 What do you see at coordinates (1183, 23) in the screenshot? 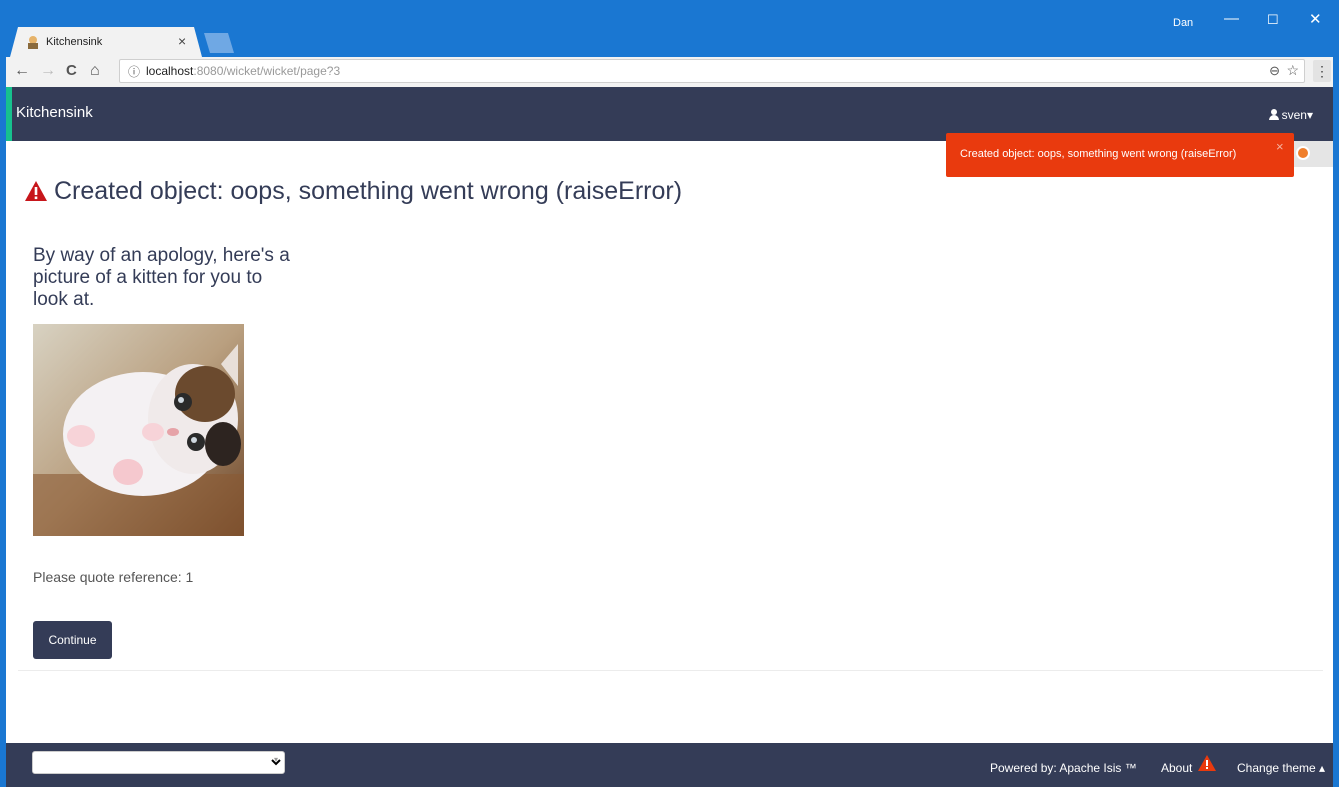
I see `window-profile-name: Dan` at bounding box center [1183, 23].